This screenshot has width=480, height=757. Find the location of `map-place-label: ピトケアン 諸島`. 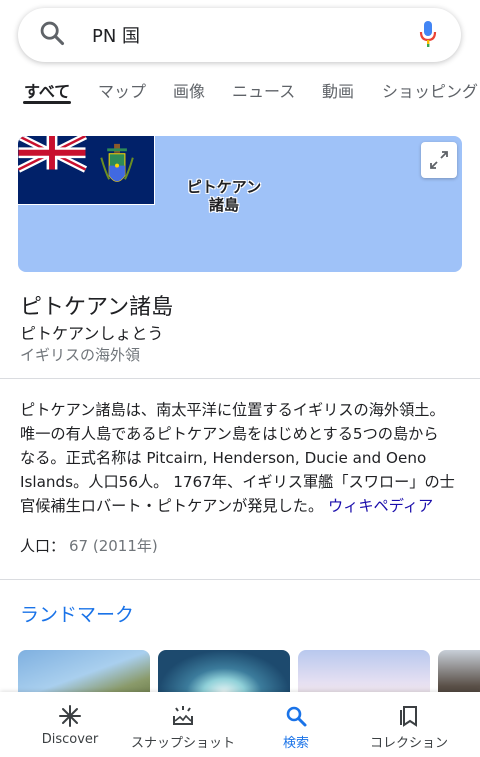

map-place-label: ピトケアン 諸島 is located at coordinates (224, 196).